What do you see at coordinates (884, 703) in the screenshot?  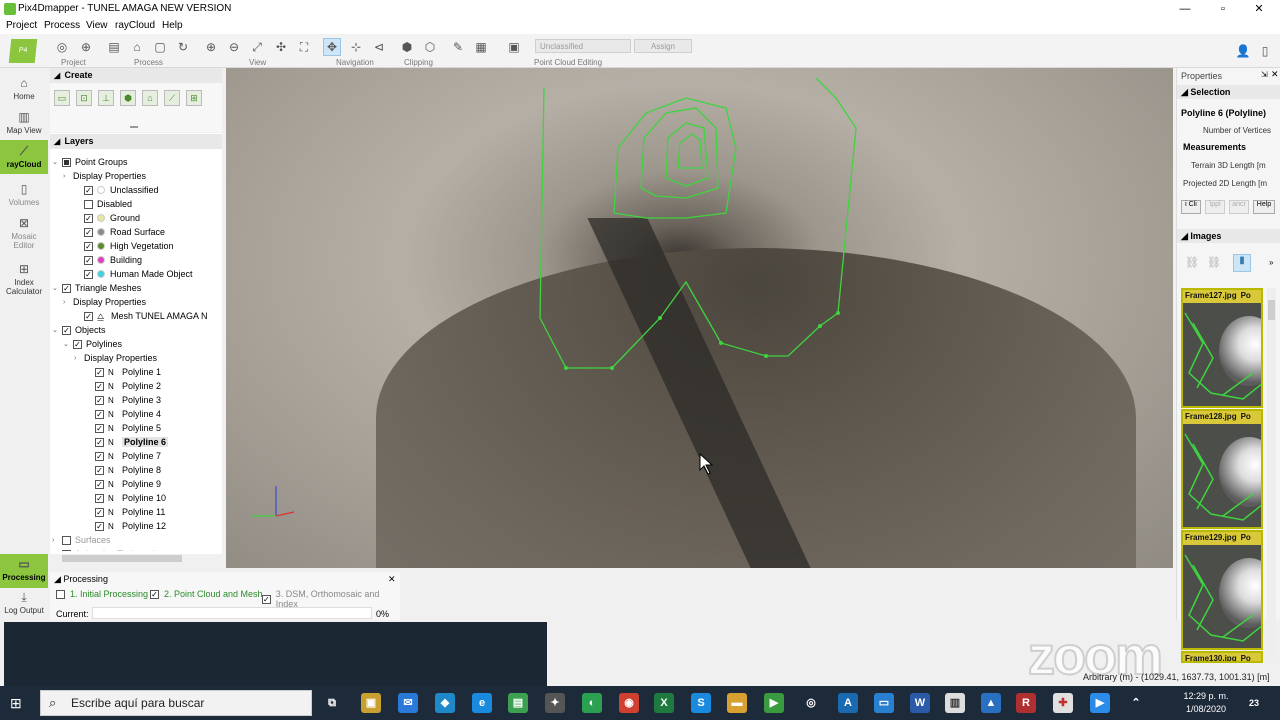 I see `app-icon: ▭` at bounding box center [884, 703].